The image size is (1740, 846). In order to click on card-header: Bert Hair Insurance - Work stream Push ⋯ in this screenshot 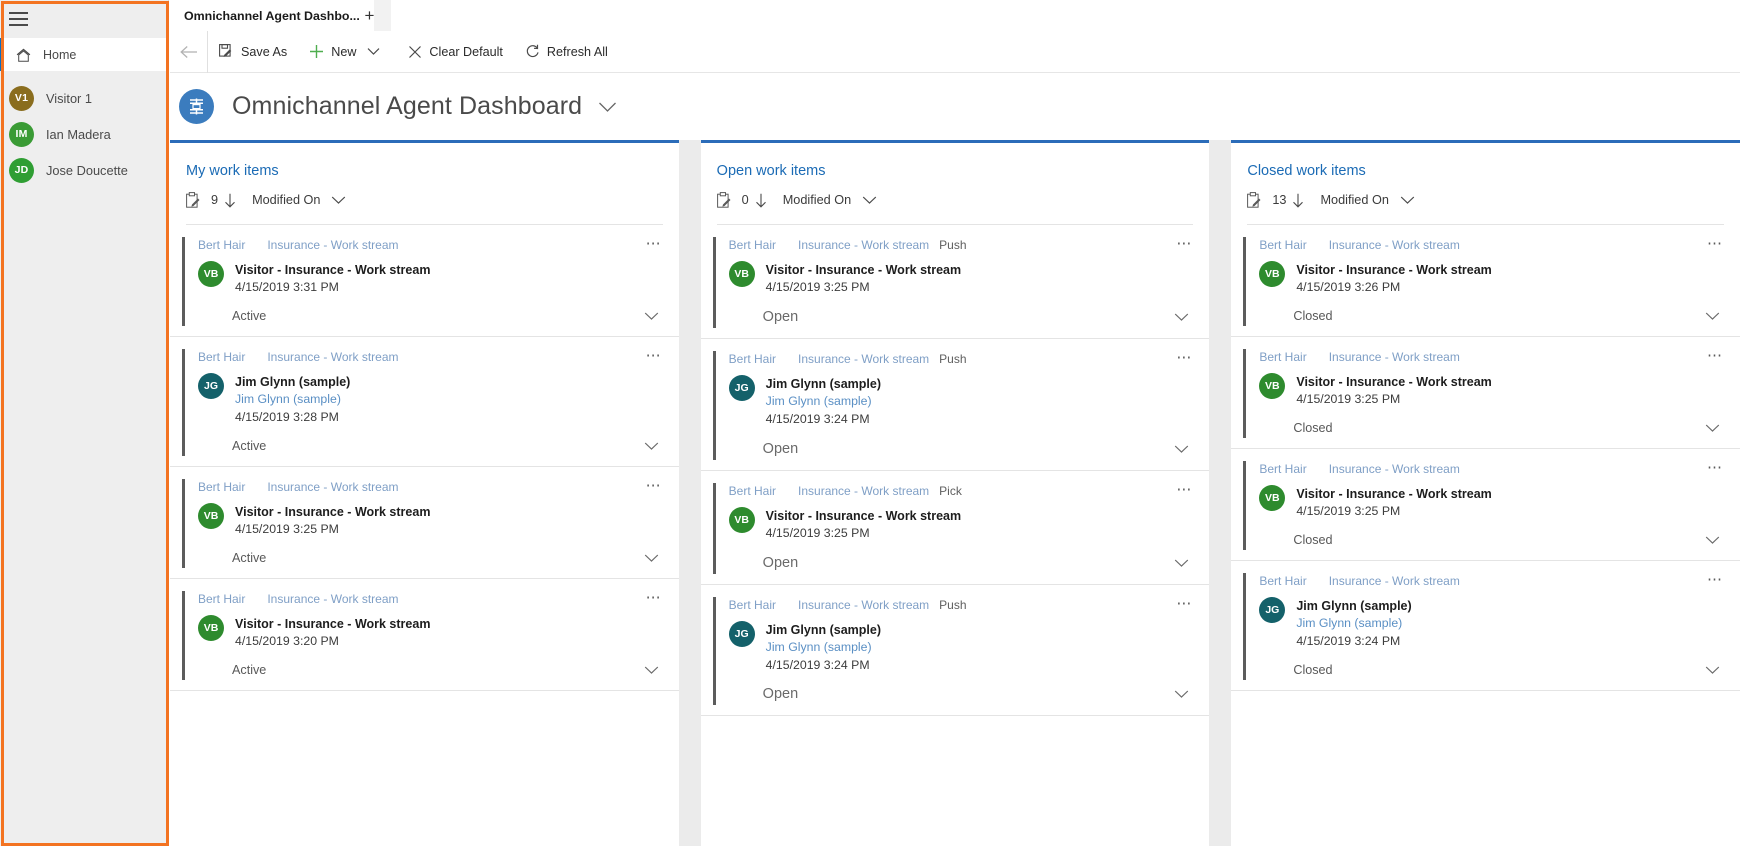, I will do `click(954, 358)`.